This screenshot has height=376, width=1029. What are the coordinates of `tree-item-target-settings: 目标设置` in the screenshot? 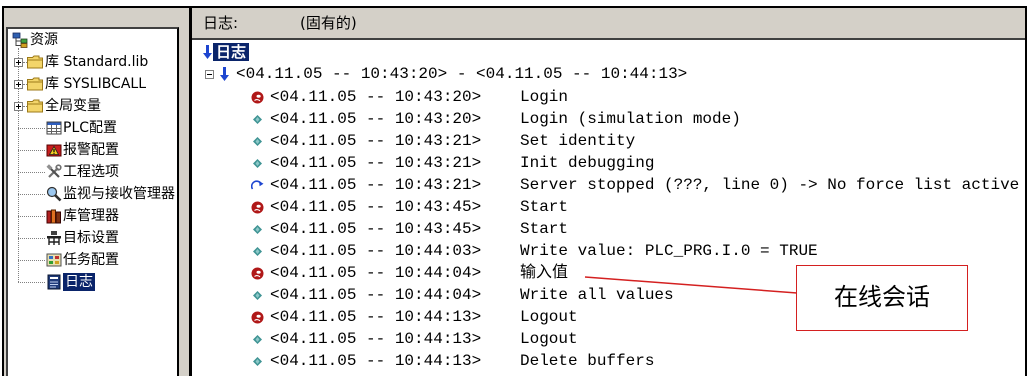 It's located at (92, 238).